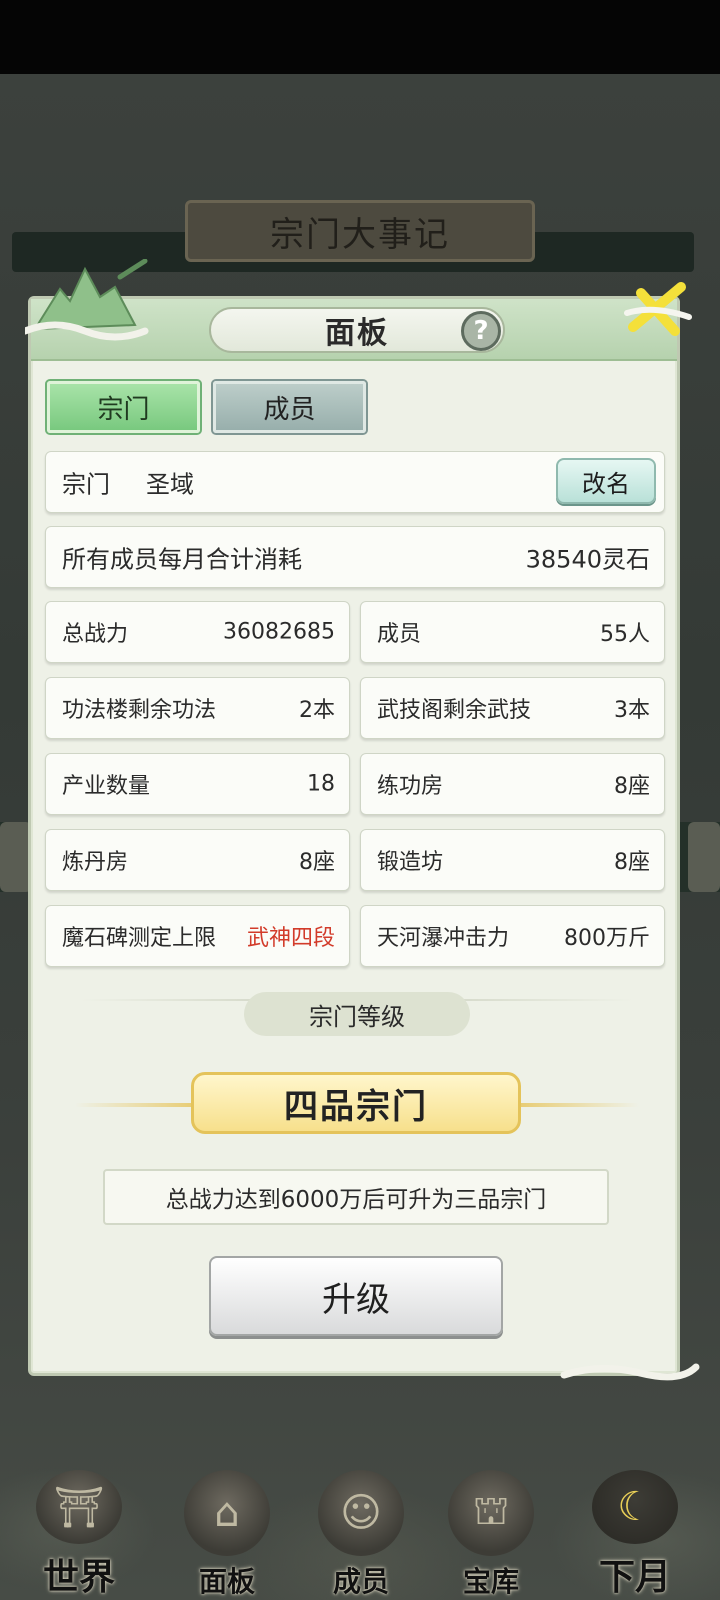  Describe the element at coordinates (512, 936) in the screenshot. I see `stat-waterfall-impact: 天河瀑冲击力 800万斤` at that location.